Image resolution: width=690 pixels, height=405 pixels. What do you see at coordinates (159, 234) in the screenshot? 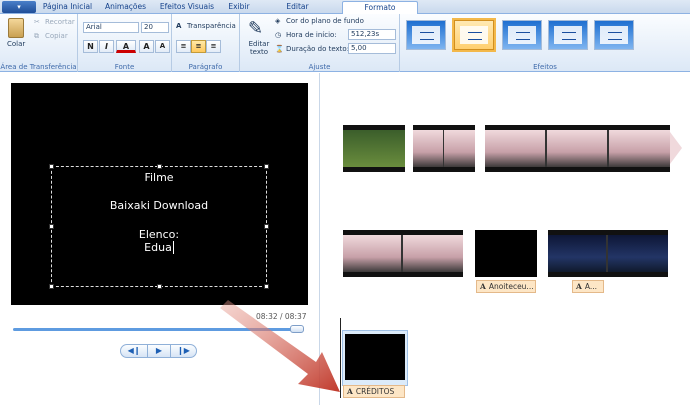
I see `caption-line-cast-label: Elenco:` at bounding box center [159, 234].